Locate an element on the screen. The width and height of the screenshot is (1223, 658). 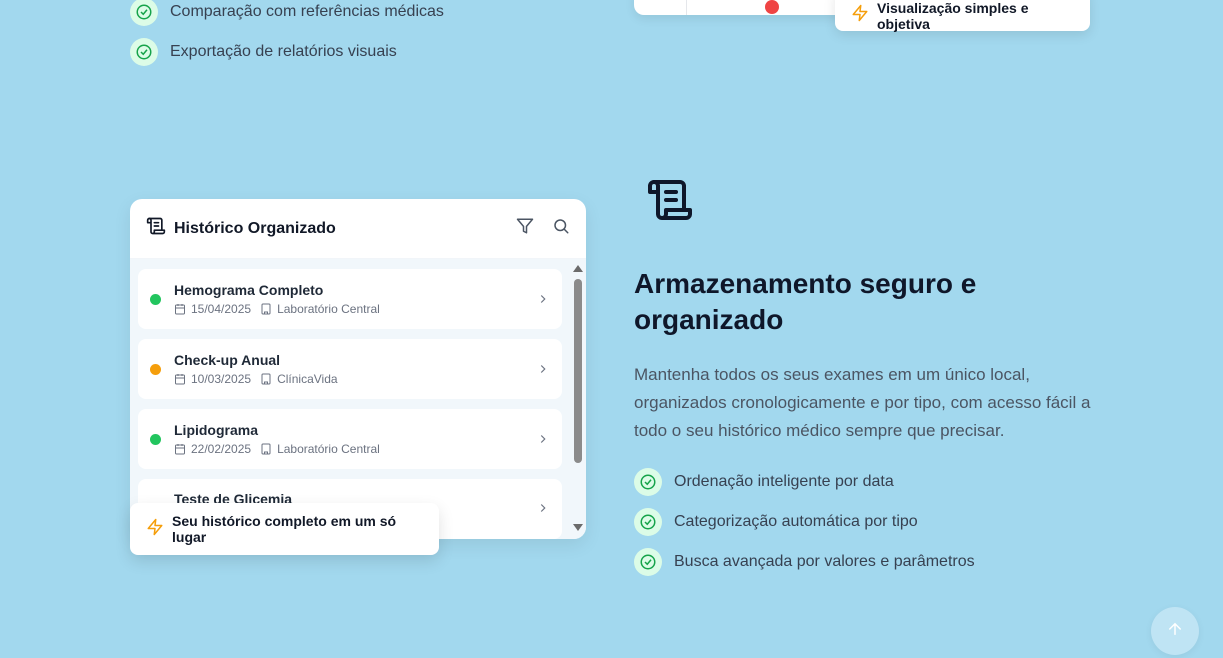
filter-icon is located at coordinates (525, 228).